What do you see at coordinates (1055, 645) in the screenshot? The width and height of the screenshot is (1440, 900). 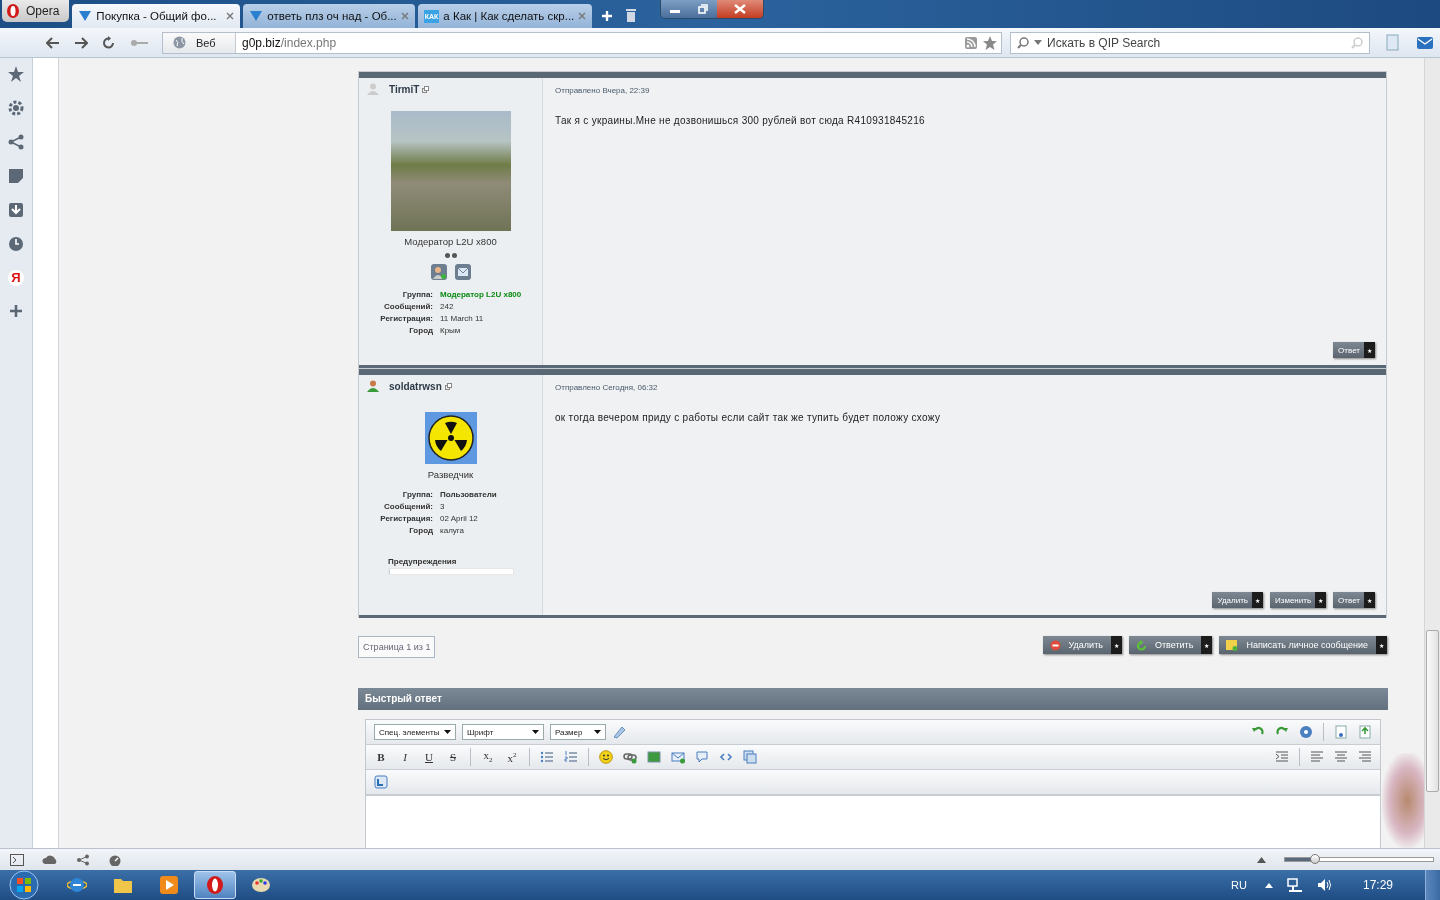 I see `delete-icon` at bounding box center [1055, 645].